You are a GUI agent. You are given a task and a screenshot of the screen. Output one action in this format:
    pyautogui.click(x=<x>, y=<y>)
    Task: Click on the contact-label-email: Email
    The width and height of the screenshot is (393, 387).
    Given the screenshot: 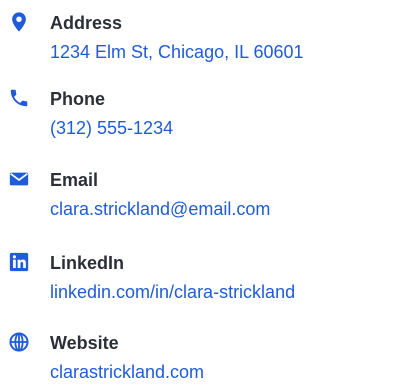 What is the action you would take?
    pyautogui.click(x=74, y=180)
    